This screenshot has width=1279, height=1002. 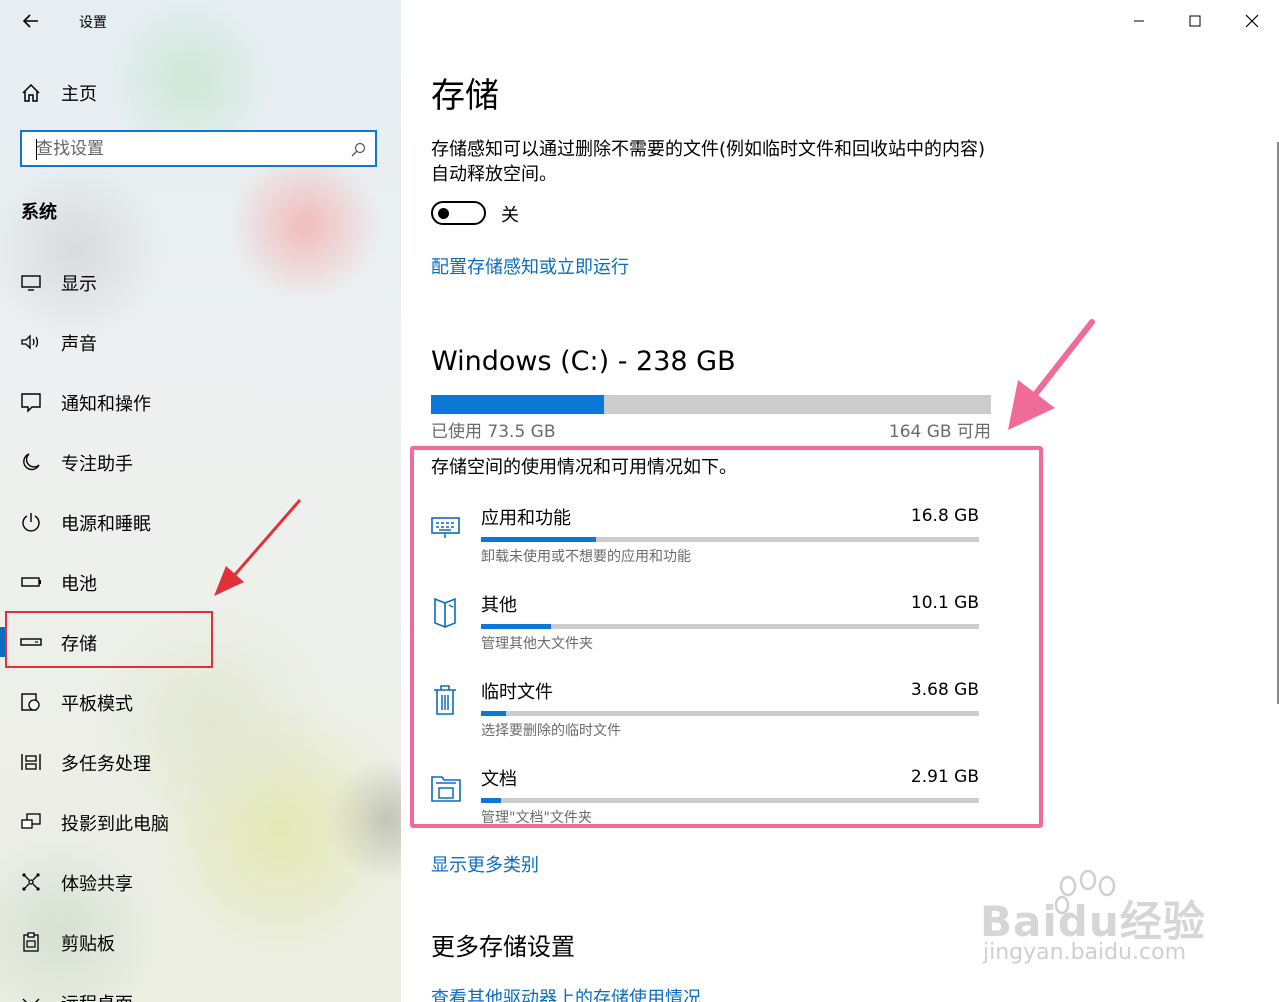 What do you see at coordinates (31, 942) in the screenshot?
I see `clipboard-icon` at bounding box center [31, 942].